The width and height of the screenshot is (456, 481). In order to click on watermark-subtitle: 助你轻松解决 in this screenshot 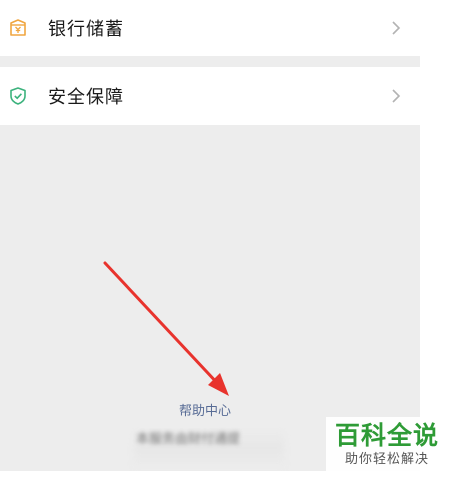, I will do `click(386, 459)`.